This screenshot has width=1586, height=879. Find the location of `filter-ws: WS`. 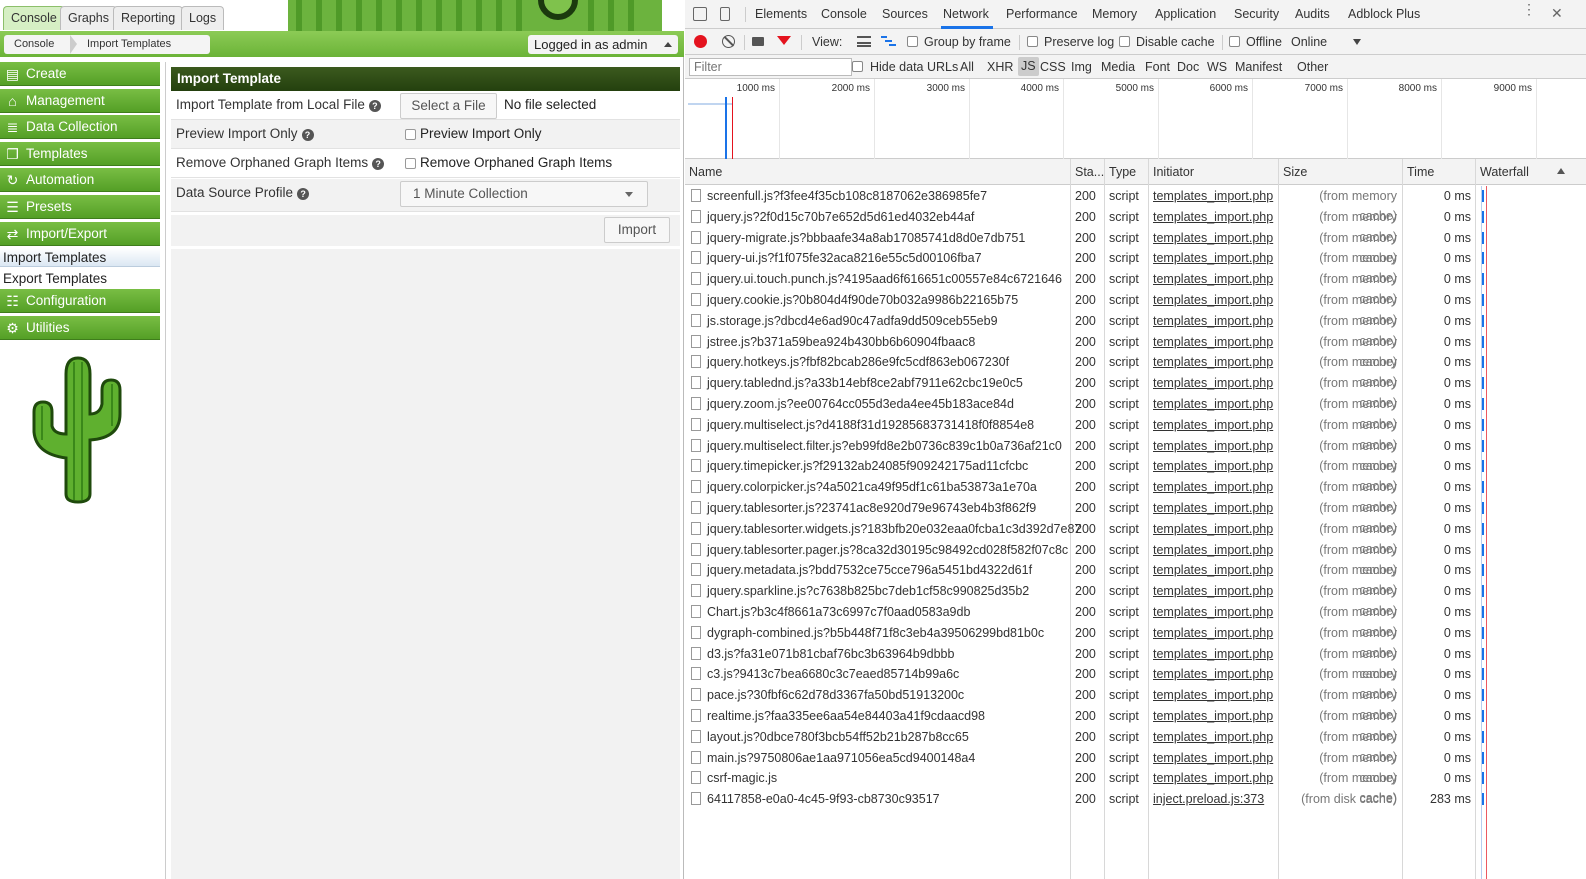

filter-ws: WS is located at coordinates (1217, 67).